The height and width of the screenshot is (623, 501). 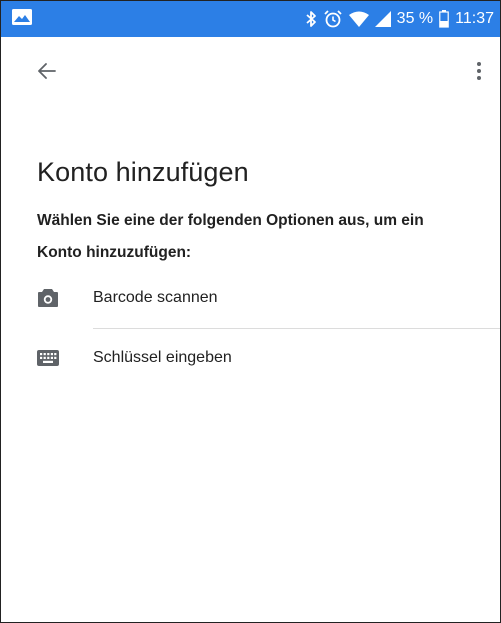 I want to click on clock: 11:37, so click(x=474, y=18).